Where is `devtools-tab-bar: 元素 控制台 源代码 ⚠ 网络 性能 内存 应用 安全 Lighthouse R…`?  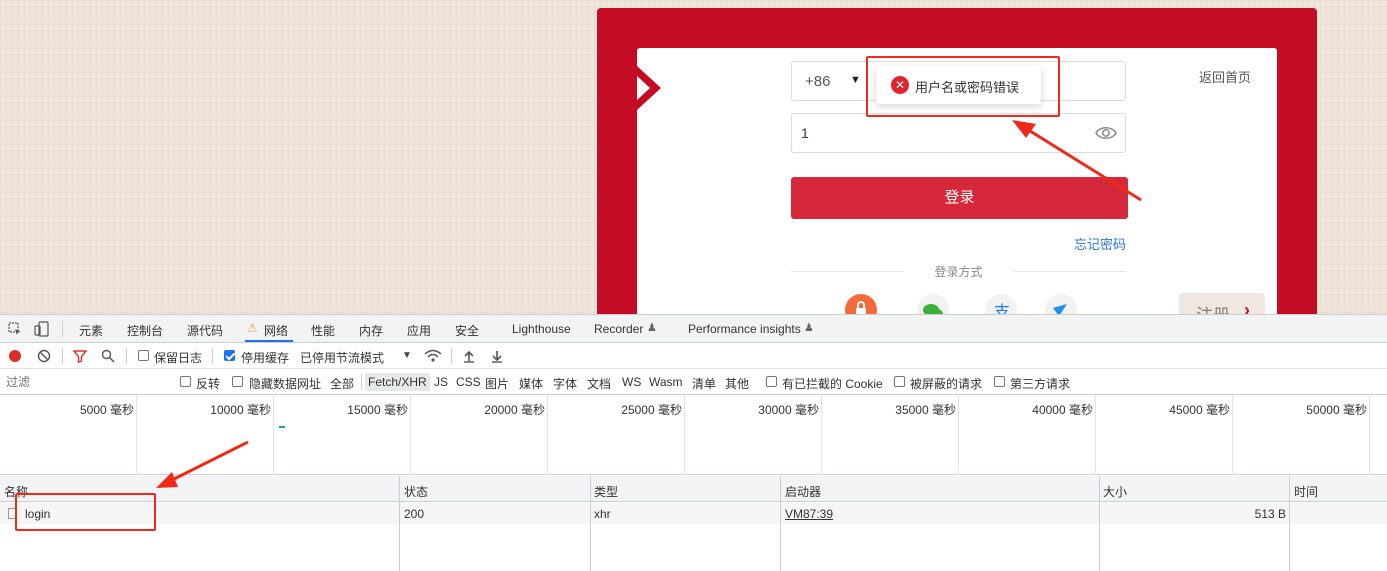
devtools-tab-bar: 元素 控制台 源代码 ⚠ 网络 性能 内存 应用 安全 Lighthouse R… is located at coordinates (693, 329).